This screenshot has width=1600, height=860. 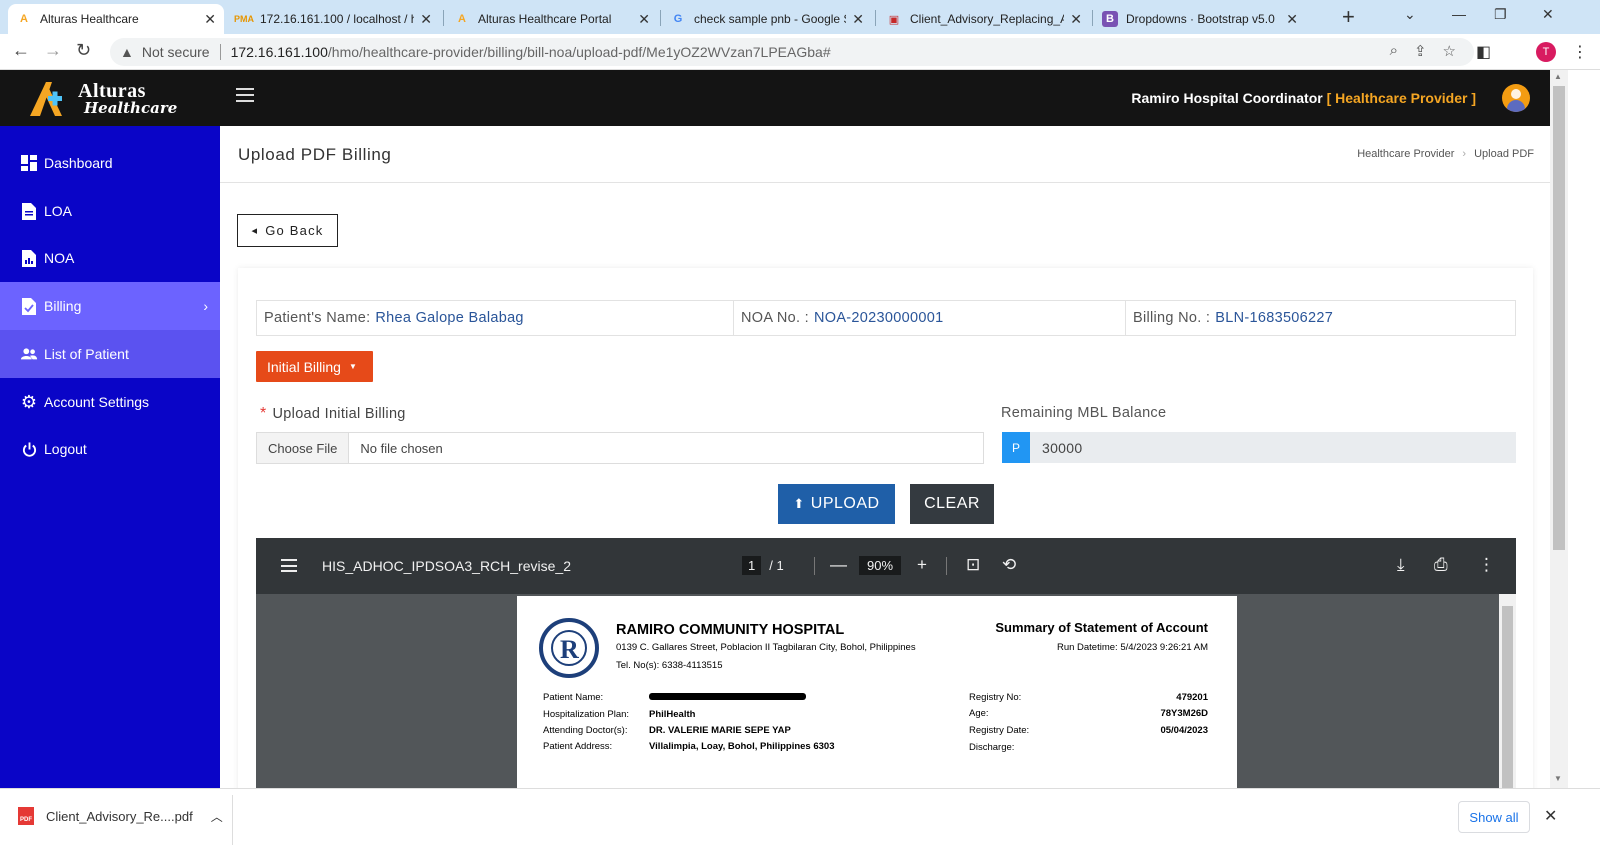 What do you see at coordinates (53, 50) in the screenshot?
I see `forward-arrow-icon: →` at bounding box center [53, 50].